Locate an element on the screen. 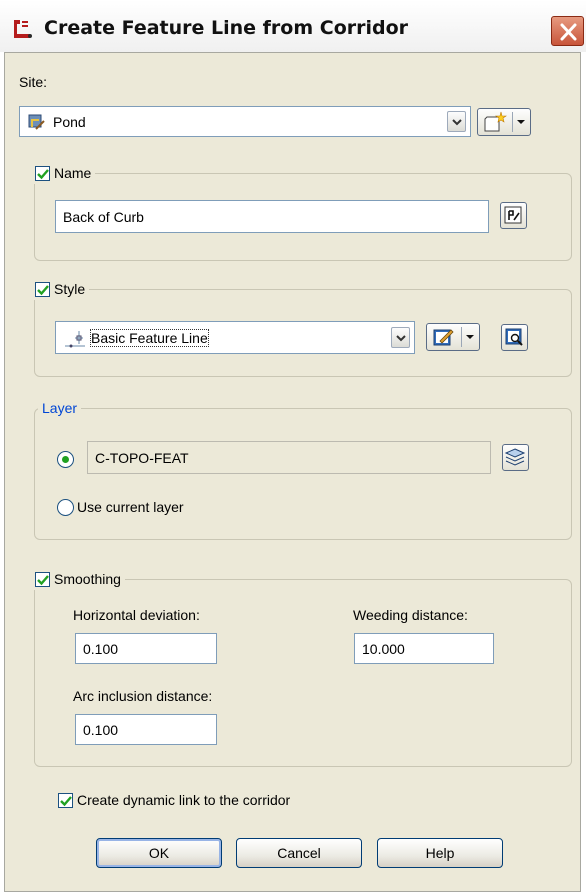 The width and height of the screenshot is (586, 892). edit-style-button is located at coordinates (453, 337).